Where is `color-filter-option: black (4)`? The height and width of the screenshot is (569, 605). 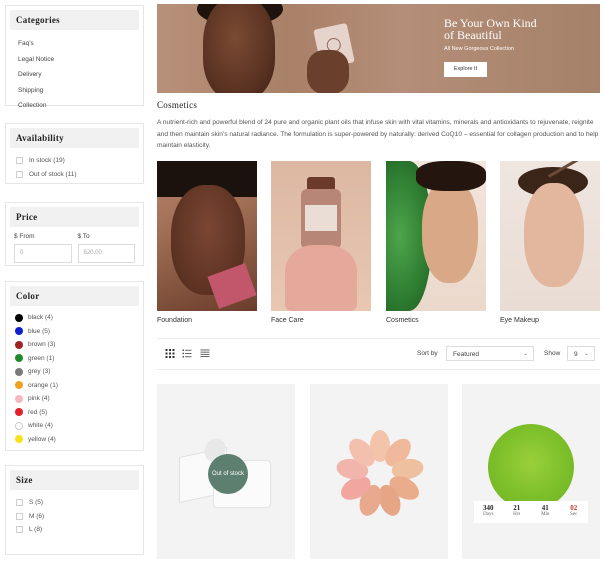 color-filter-option: black (4) is located at coordinates (74, 318).